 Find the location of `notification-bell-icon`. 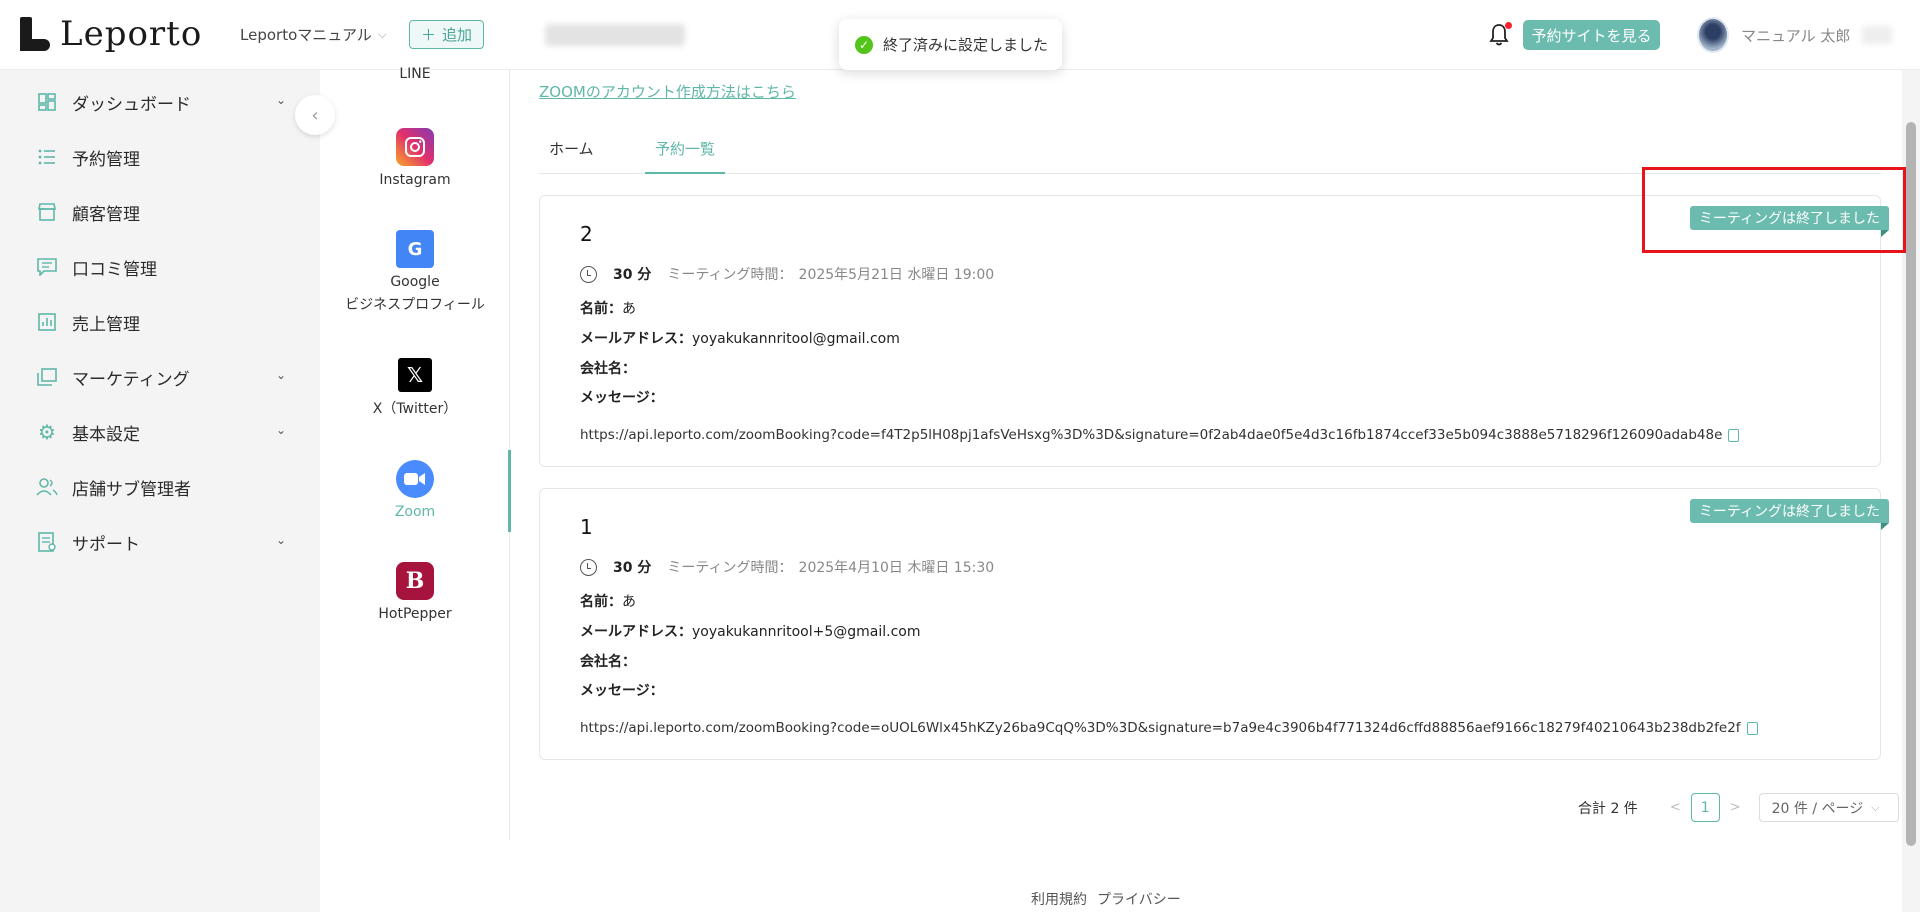

notification-bell-icon is located at coordinates (1500, 34).